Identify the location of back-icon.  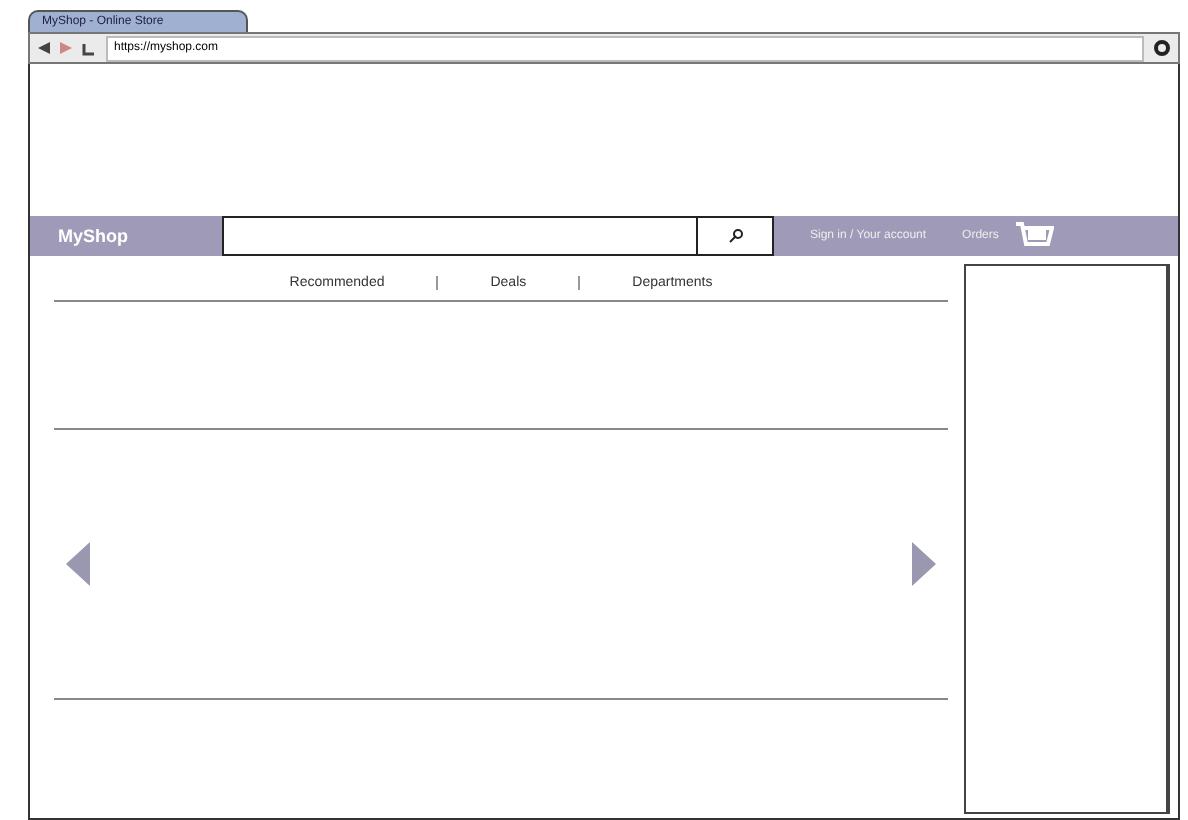
(44, 48).